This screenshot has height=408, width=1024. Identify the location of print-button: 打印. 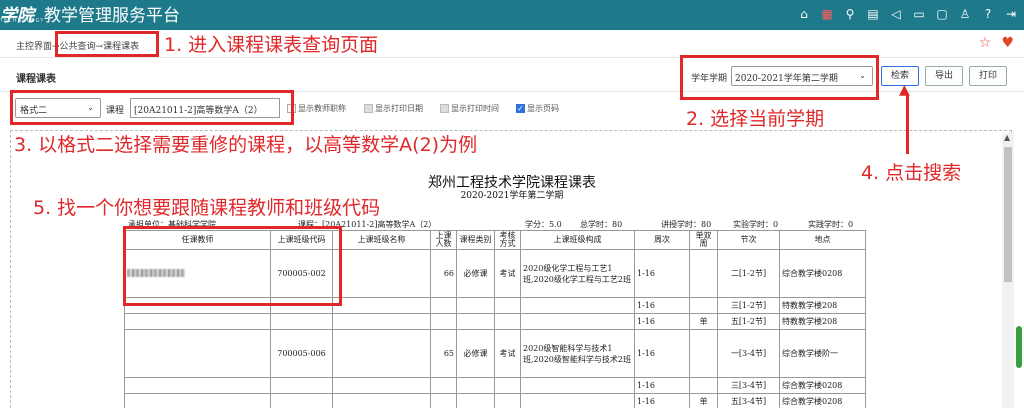
(988, 76).